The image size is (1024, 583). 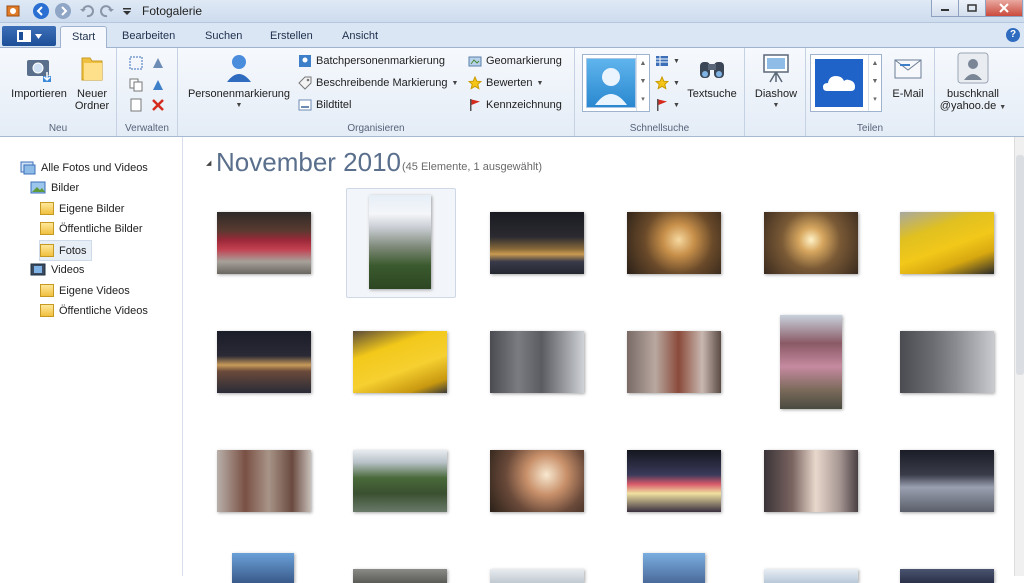 I want to click on batch-people-tag-button: Batchpersonenmarkierung, so click(x=371, y=61).